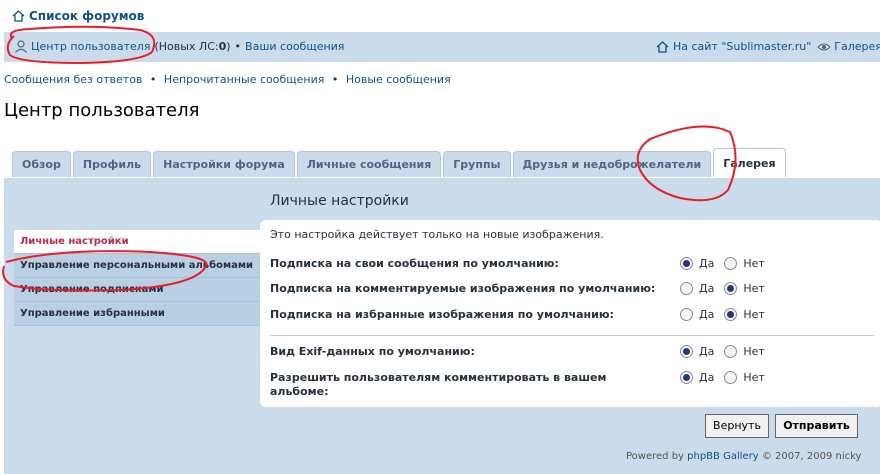 Image resolution: width=880 pixels, height=474 pixels. What do you see at coordinates (737, 426) in the screenshot?
I see `reset-button: Вернуть` at bounding box center [737, 426].